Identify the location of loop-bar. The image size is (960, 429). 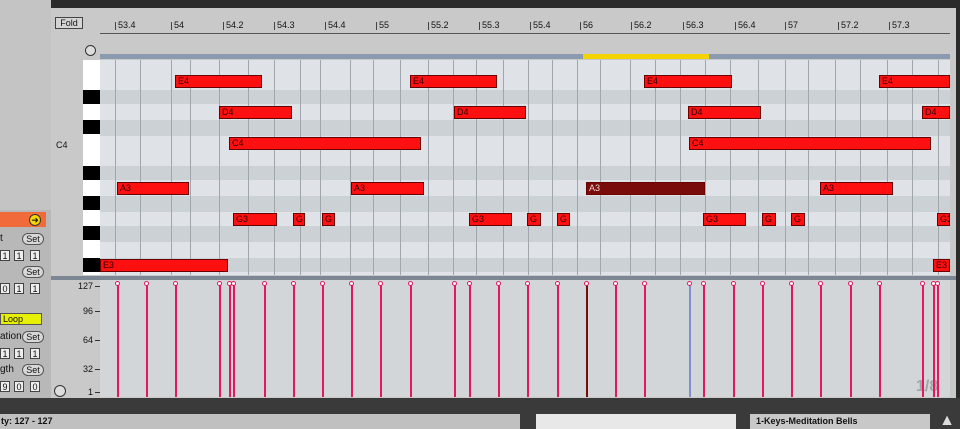
(525, 56).